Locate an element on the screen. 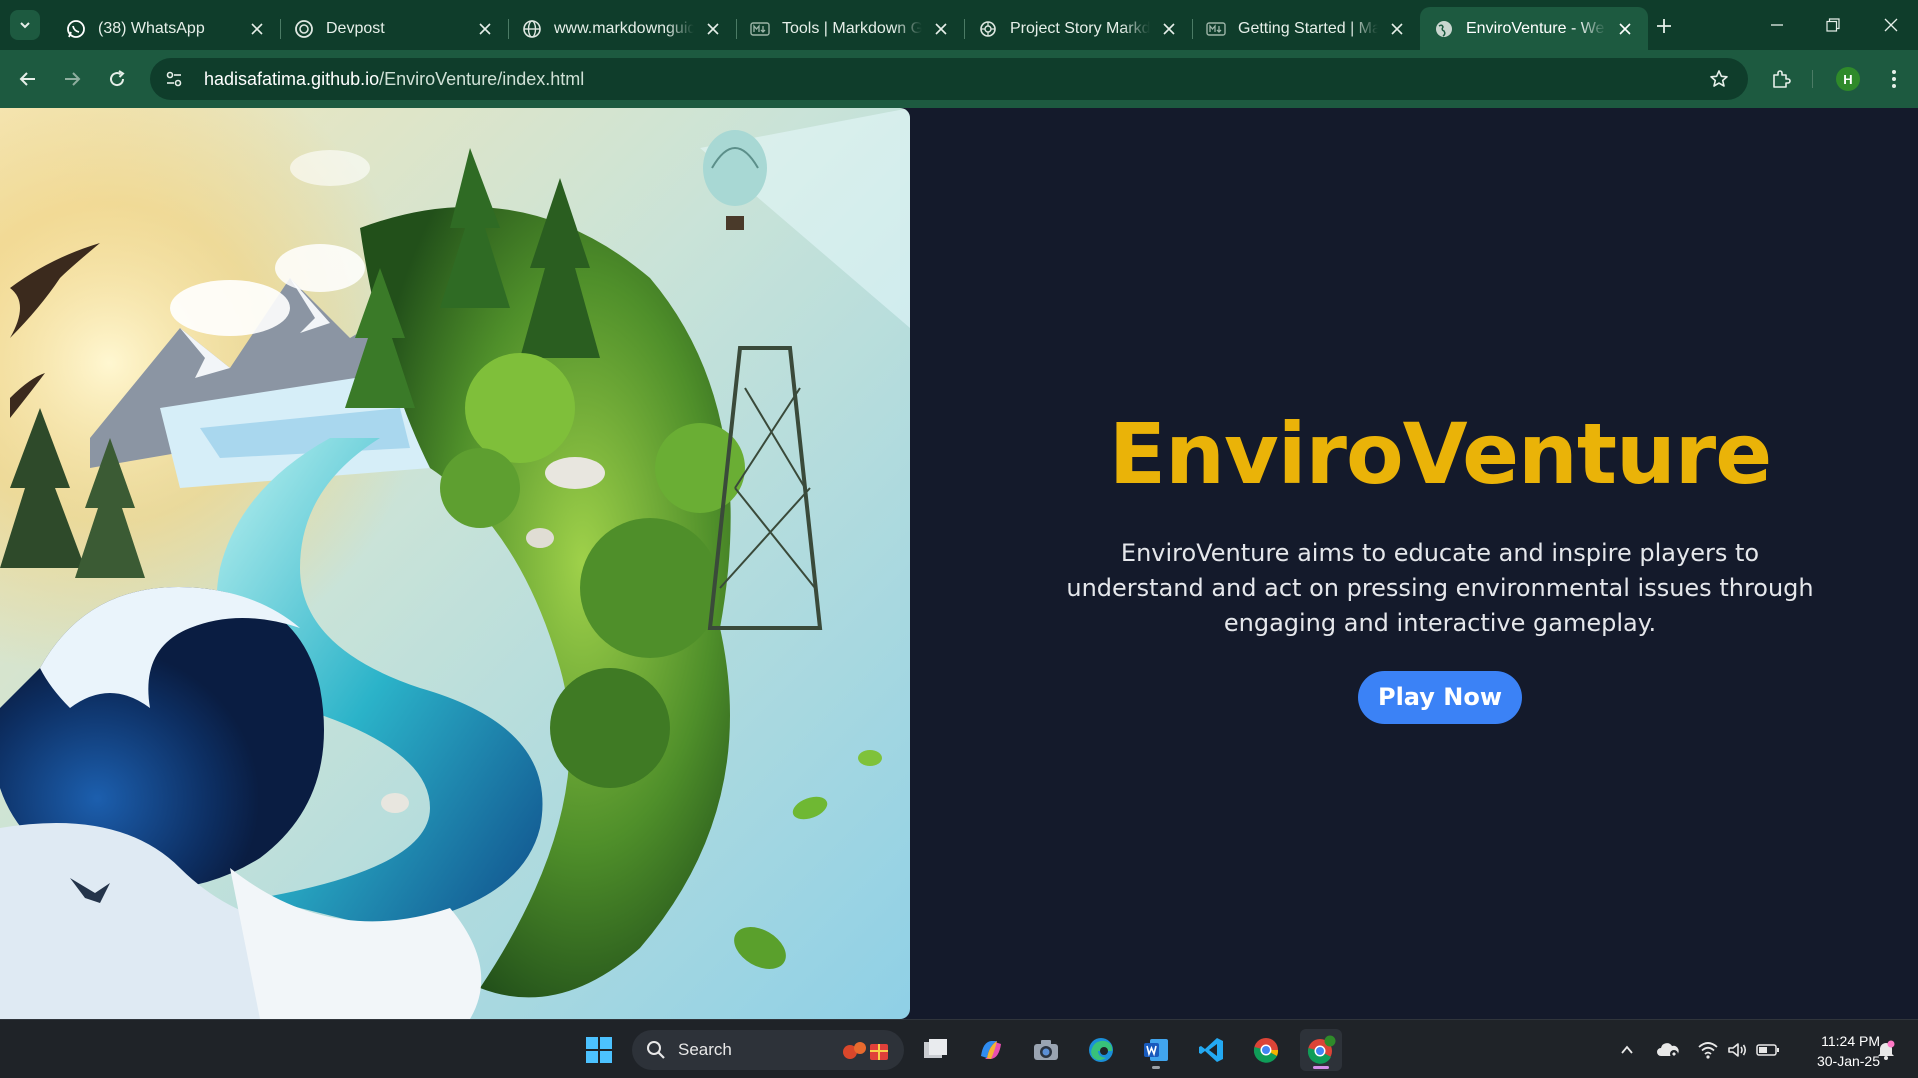 This screenshot has width=1918, height=1078. tune-icon is located at coordinates (174, 79).